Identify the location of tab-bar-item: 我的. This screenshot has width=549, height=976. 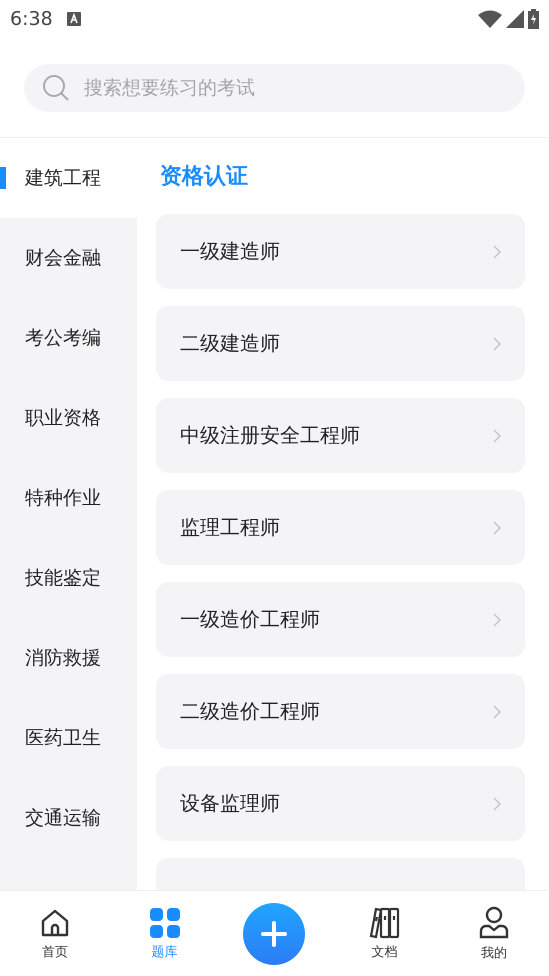
(494, 934).